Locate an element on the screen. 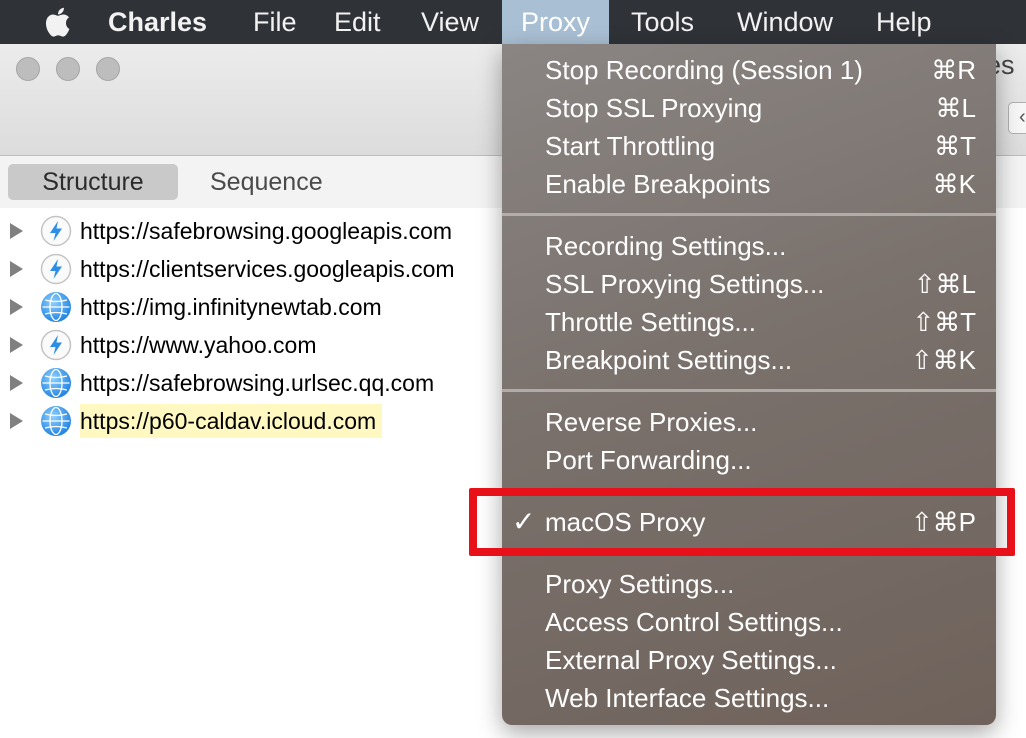 Image resolution: width=1026 pixels, height=738 pixels. close-window-button is located at coordinates (28, 69).